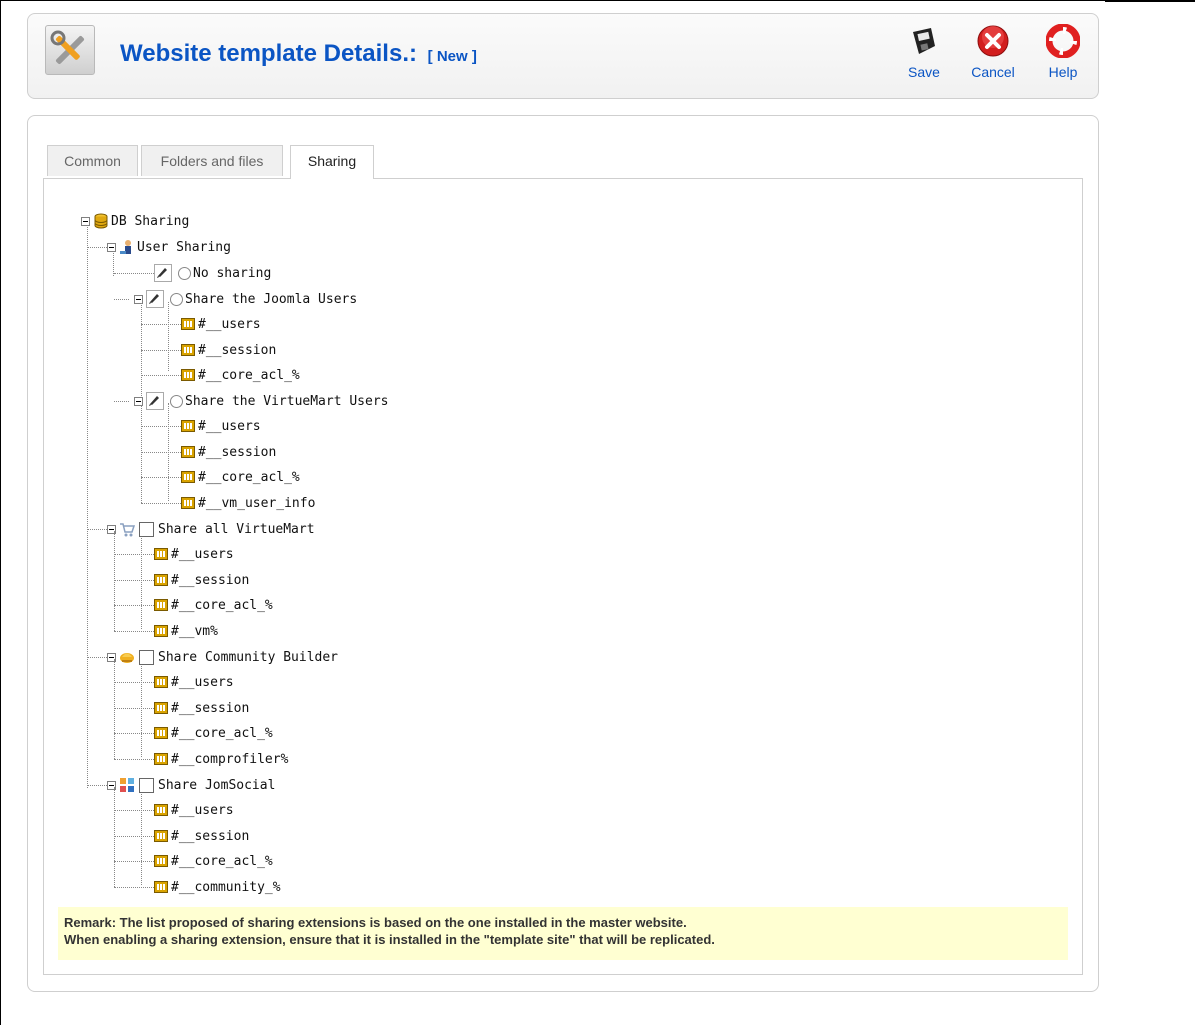 The image size is (1196, 1026). I want to click on share-vm-users-radio, so click(176, 401).